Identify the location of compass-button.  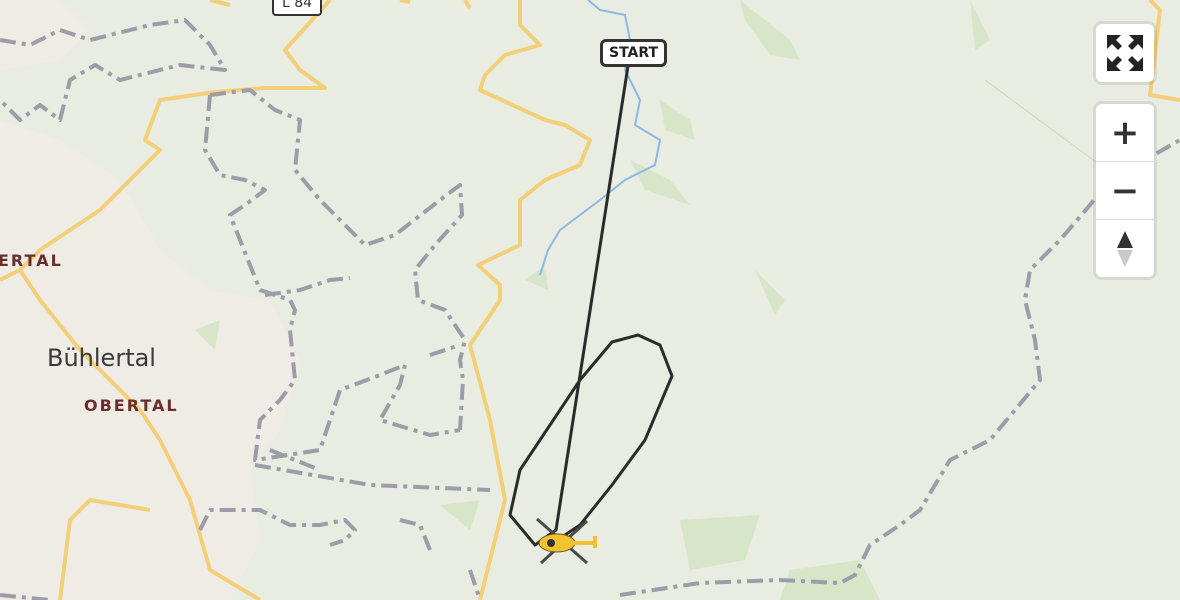
(1125, 248).